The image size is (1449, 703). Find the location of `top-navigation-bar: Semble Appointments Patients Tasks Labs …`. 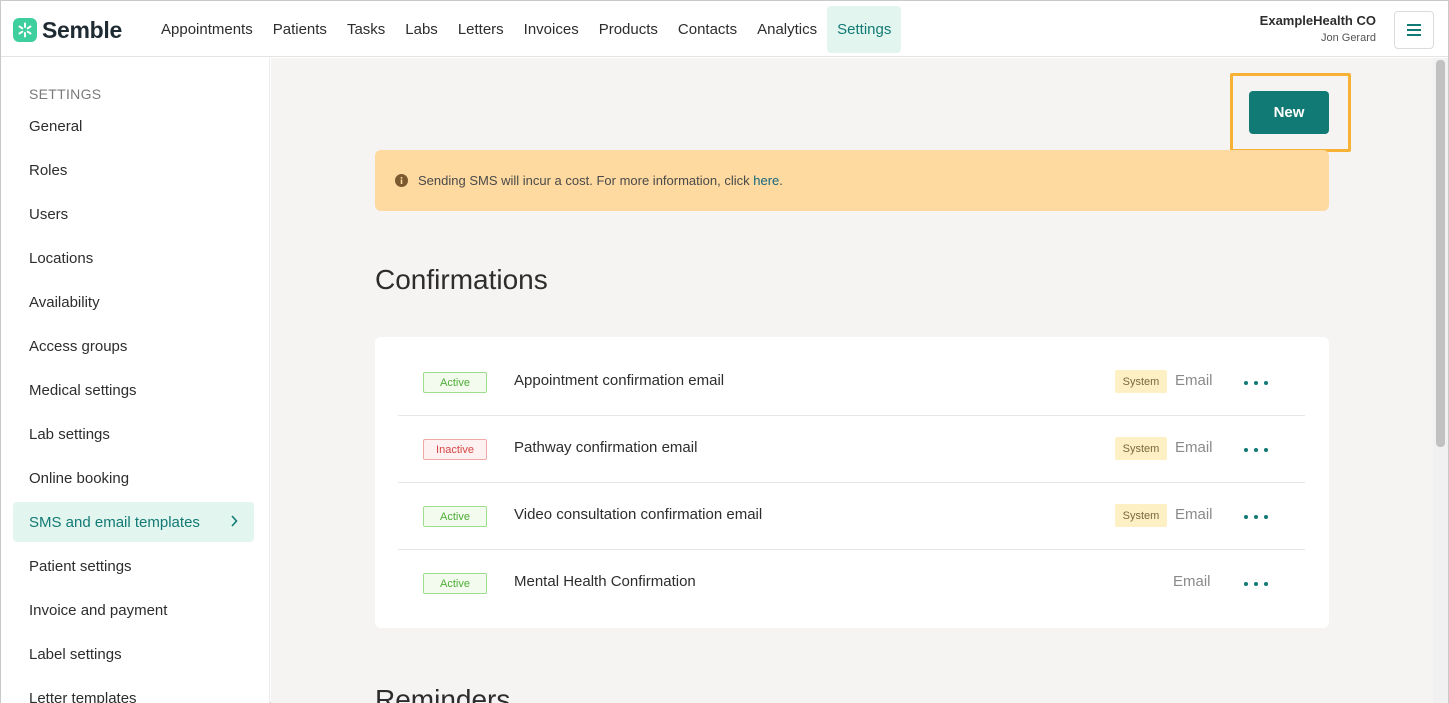

top-navigation-bar: Semble Appointments Patients Tasks Labs … is located at coordinates (724, 29).